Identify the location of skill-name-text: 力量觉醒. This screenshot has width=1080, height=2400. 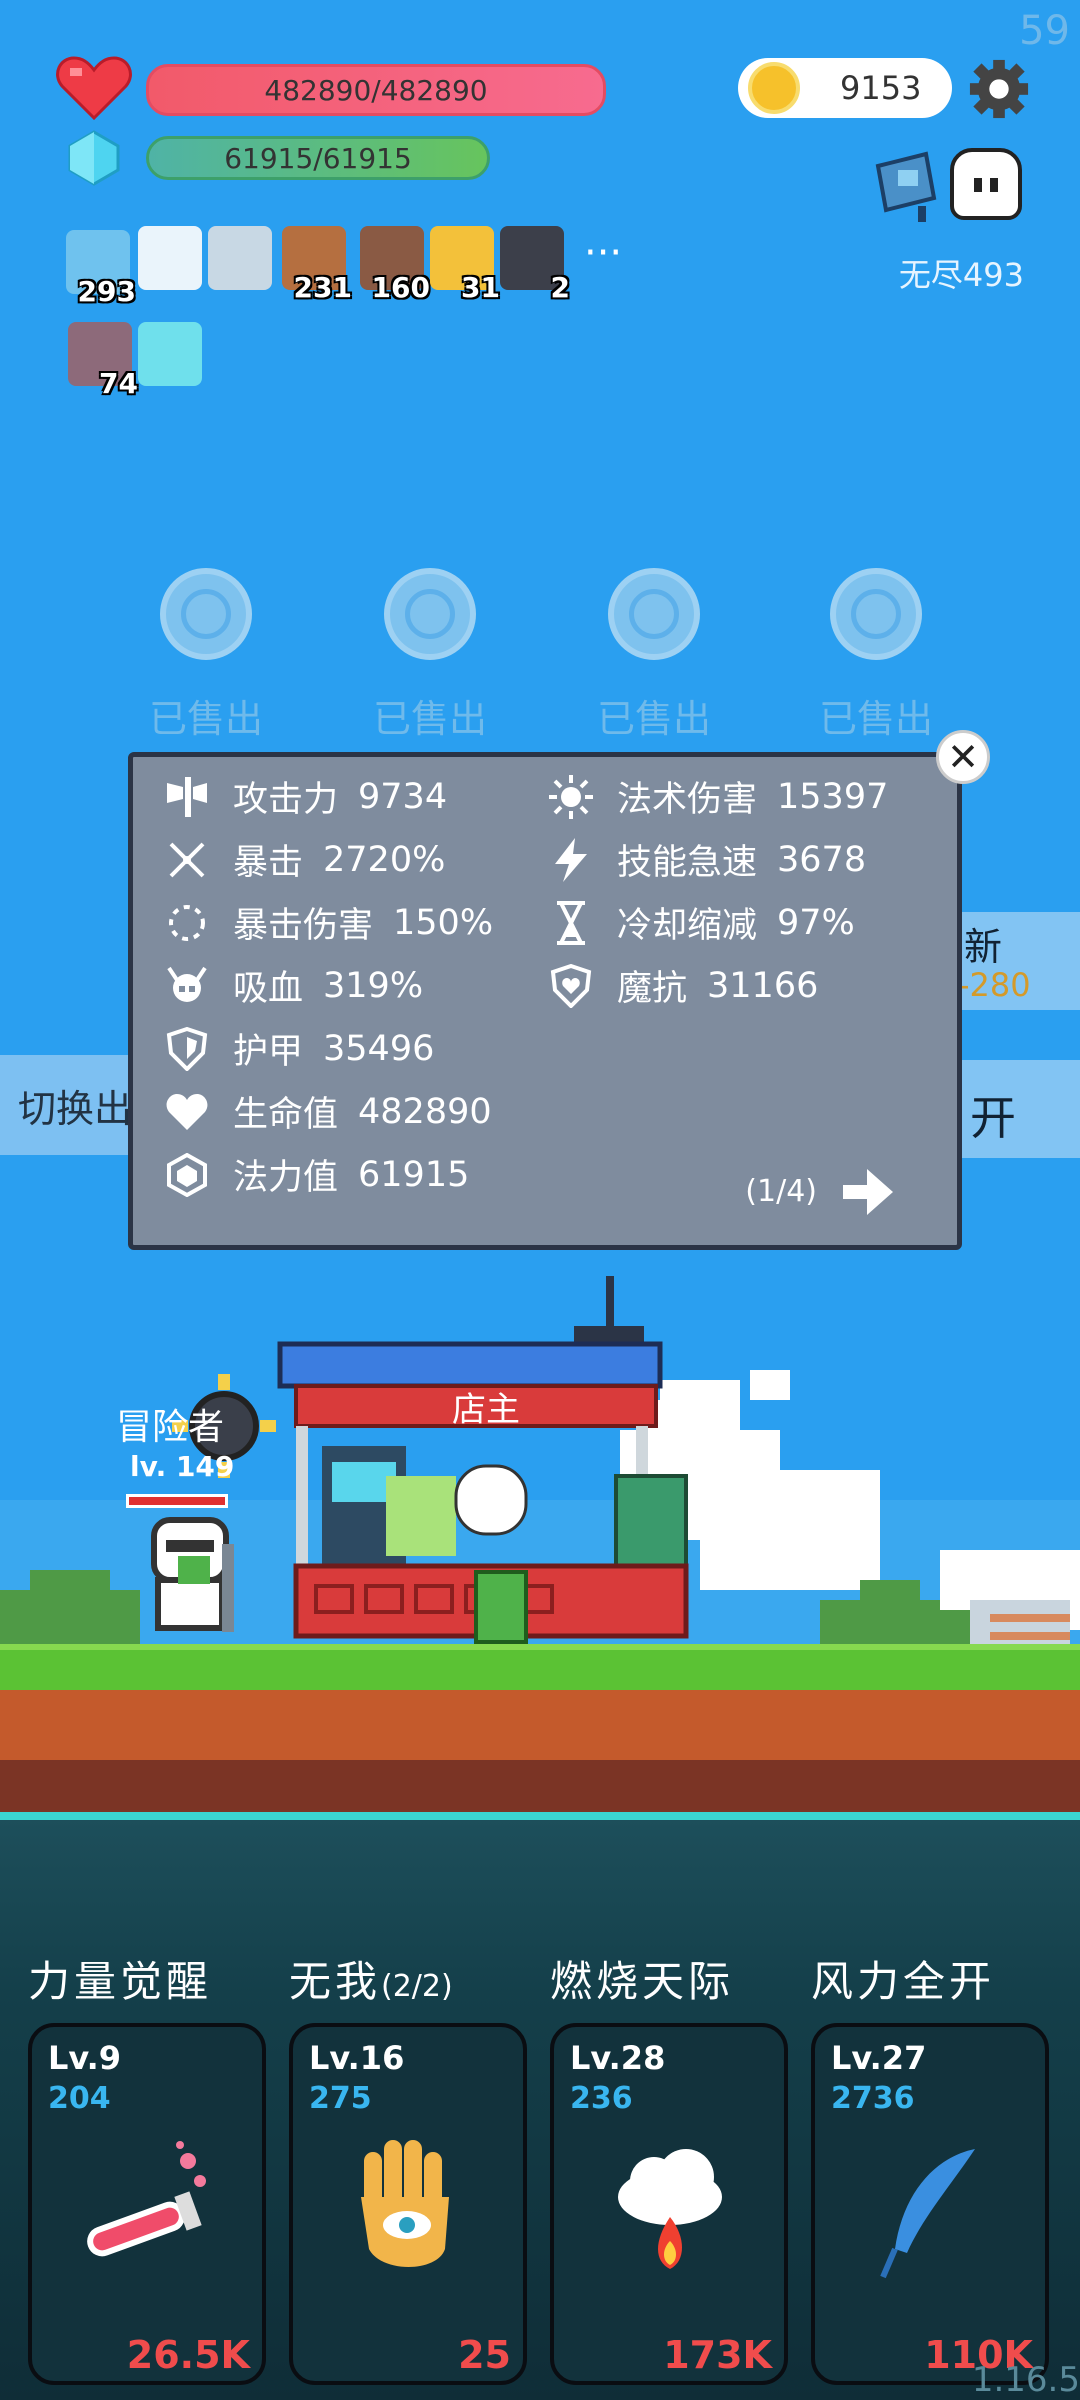
(120, 1981).